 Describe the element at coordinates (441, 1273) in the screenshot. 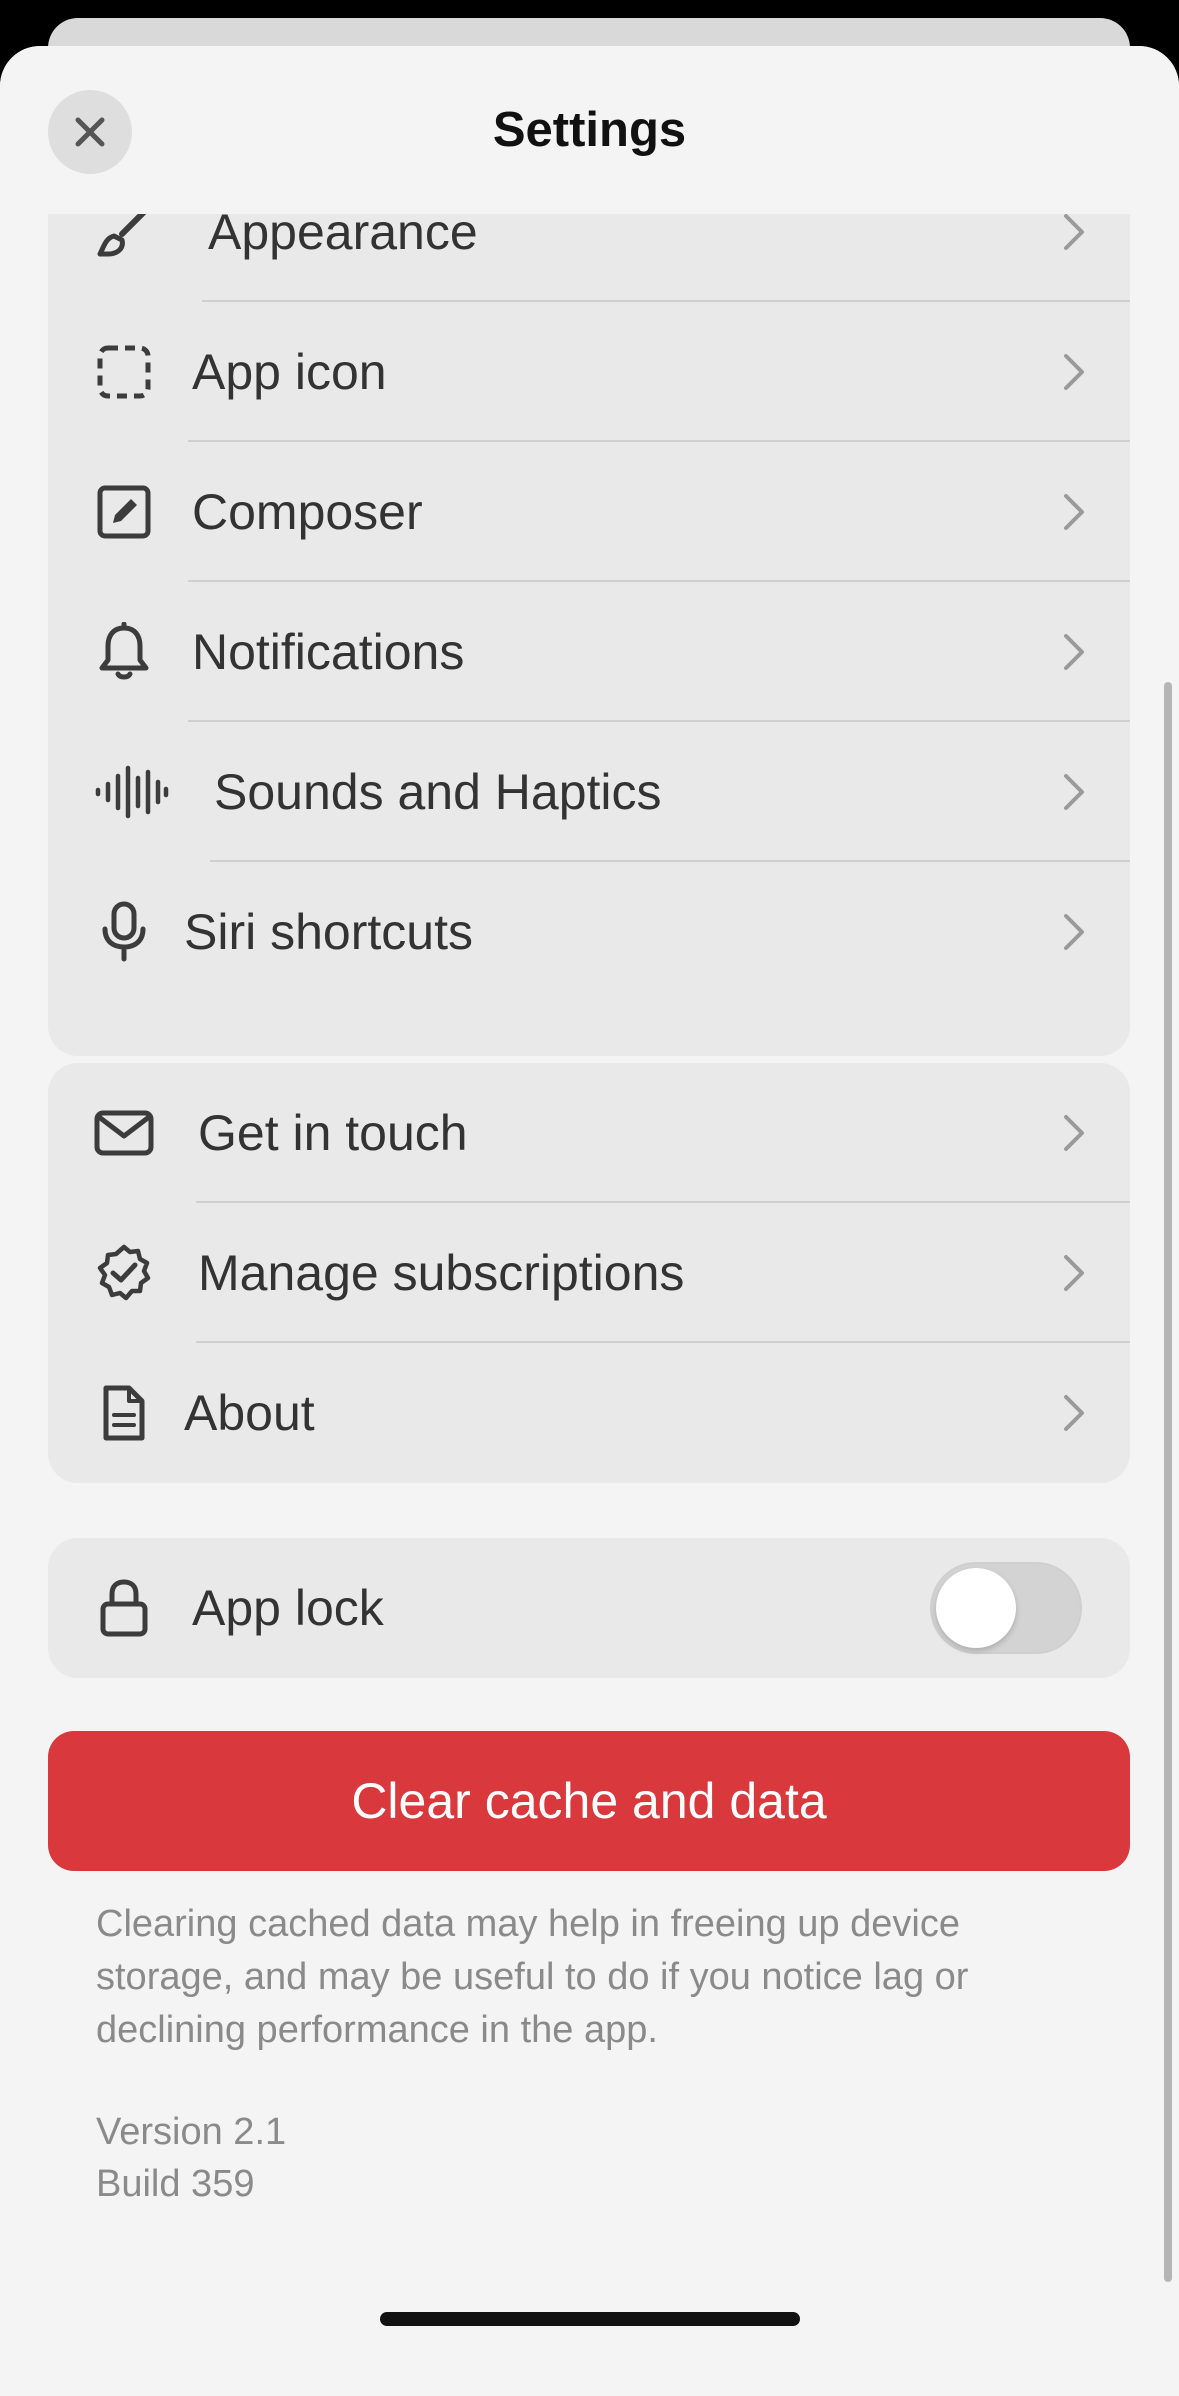

I see `row-label: Manage subscriptions` at that location.